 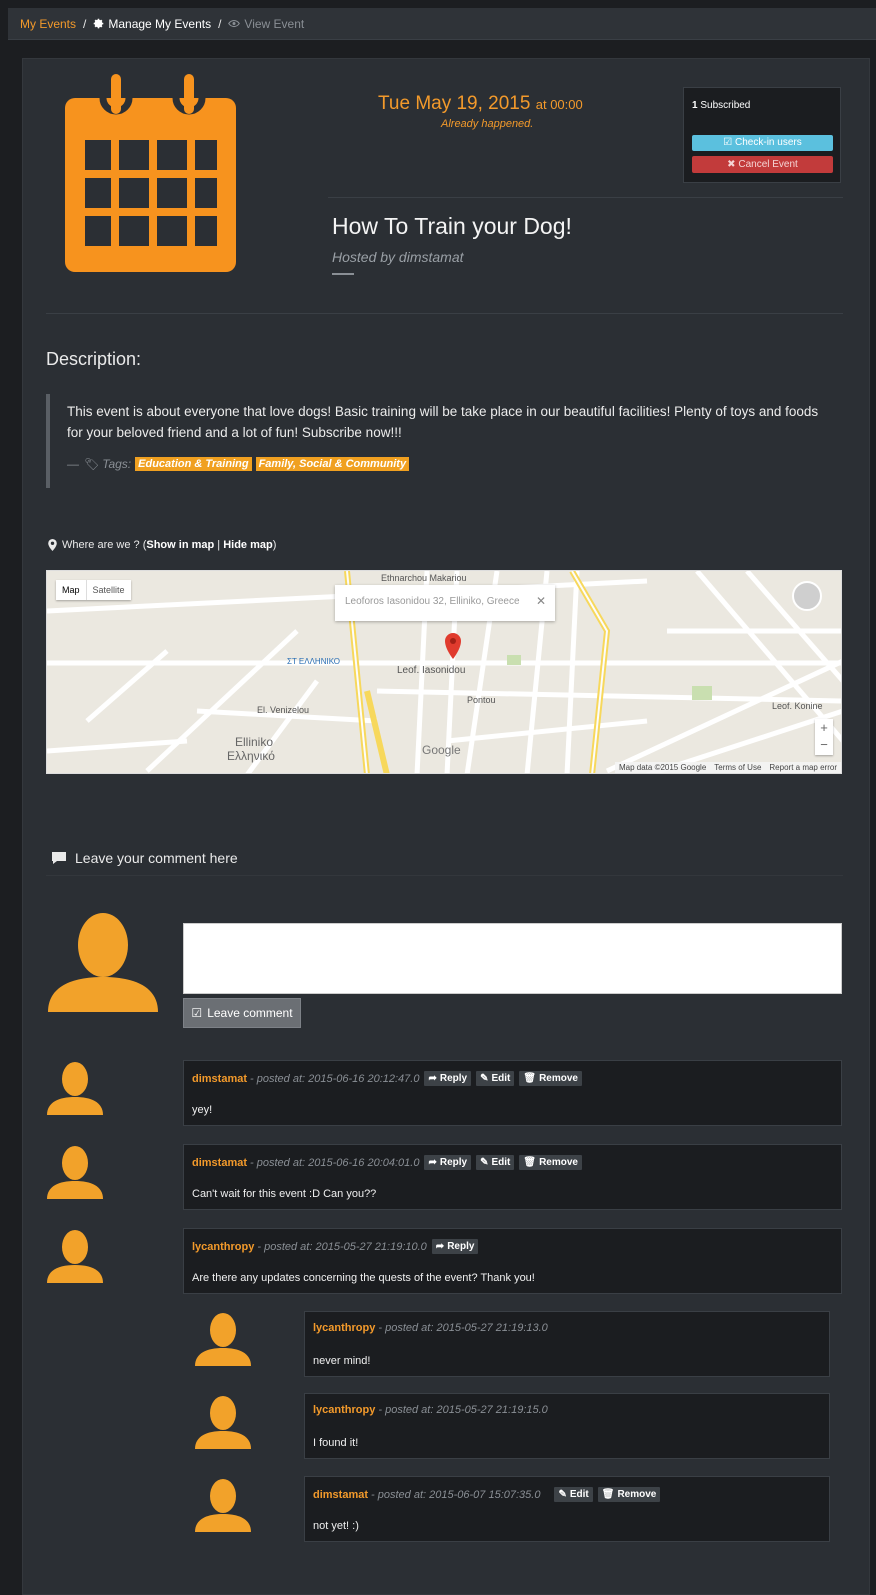 I want to click on tag-education: Education & Training, so click(x=193, y=464).